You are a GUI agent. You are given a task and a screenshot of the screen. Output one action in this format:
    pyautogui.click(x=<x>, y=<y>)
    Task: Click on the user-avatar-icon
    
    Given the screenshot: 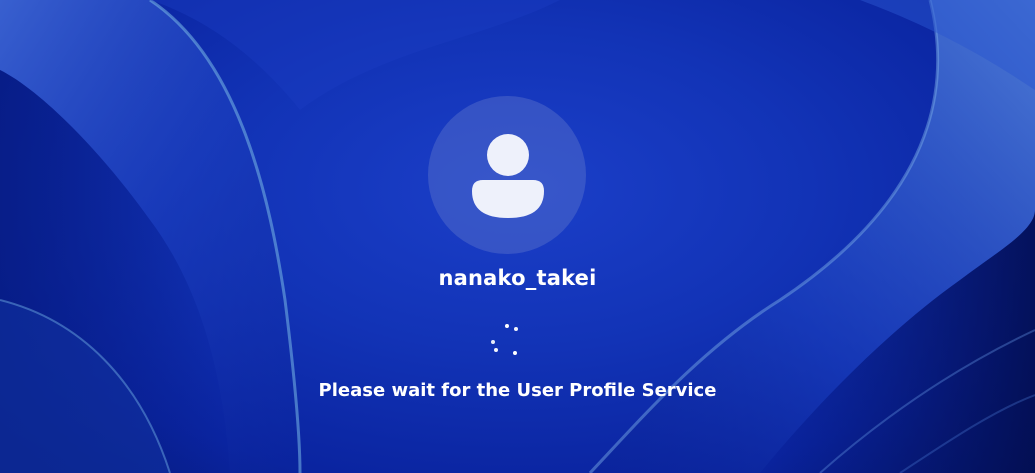 What is the action you would take?
    pyautogui.click(x=508, y=176)
    